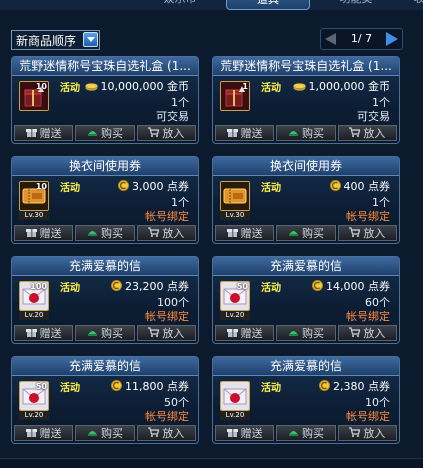 This screenshot has width=423, height=468. I want to click on item-card: 换衣间使用券 10 Lv.30 活动 3,000 点券 1个 帐号绑定 赠送 购买 放入, so click(105, 200).